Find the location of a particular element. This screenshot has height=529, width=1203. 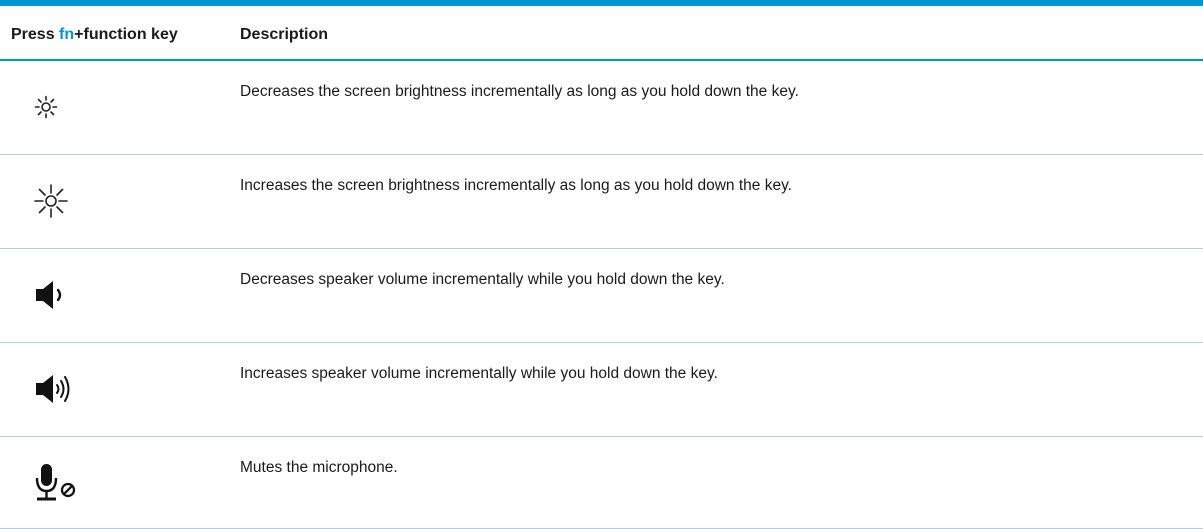

header-fn-key: fn is located at coordinates (67, 34).